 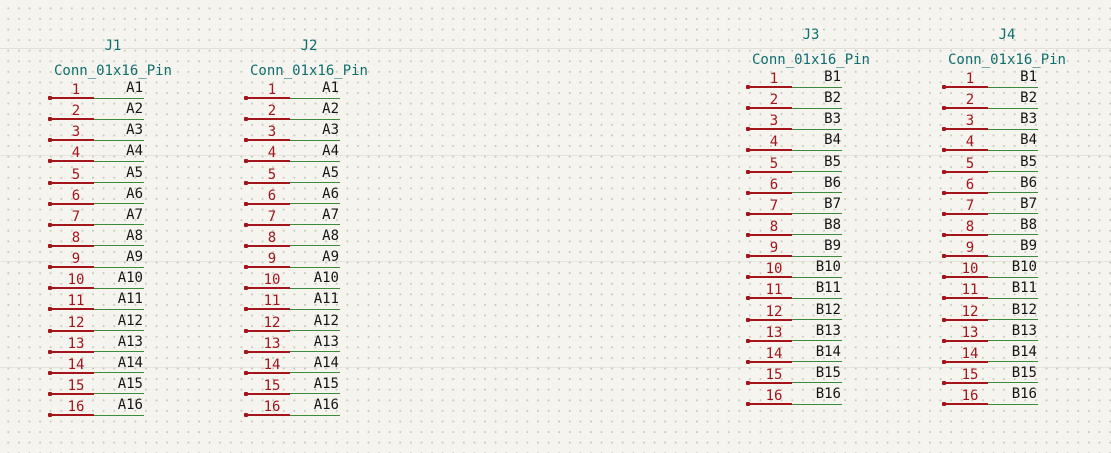 What do you see at coordinates (1024, 372) in the screenshot?
I see `pin-name: B15` at bounding box center [1024, 372].